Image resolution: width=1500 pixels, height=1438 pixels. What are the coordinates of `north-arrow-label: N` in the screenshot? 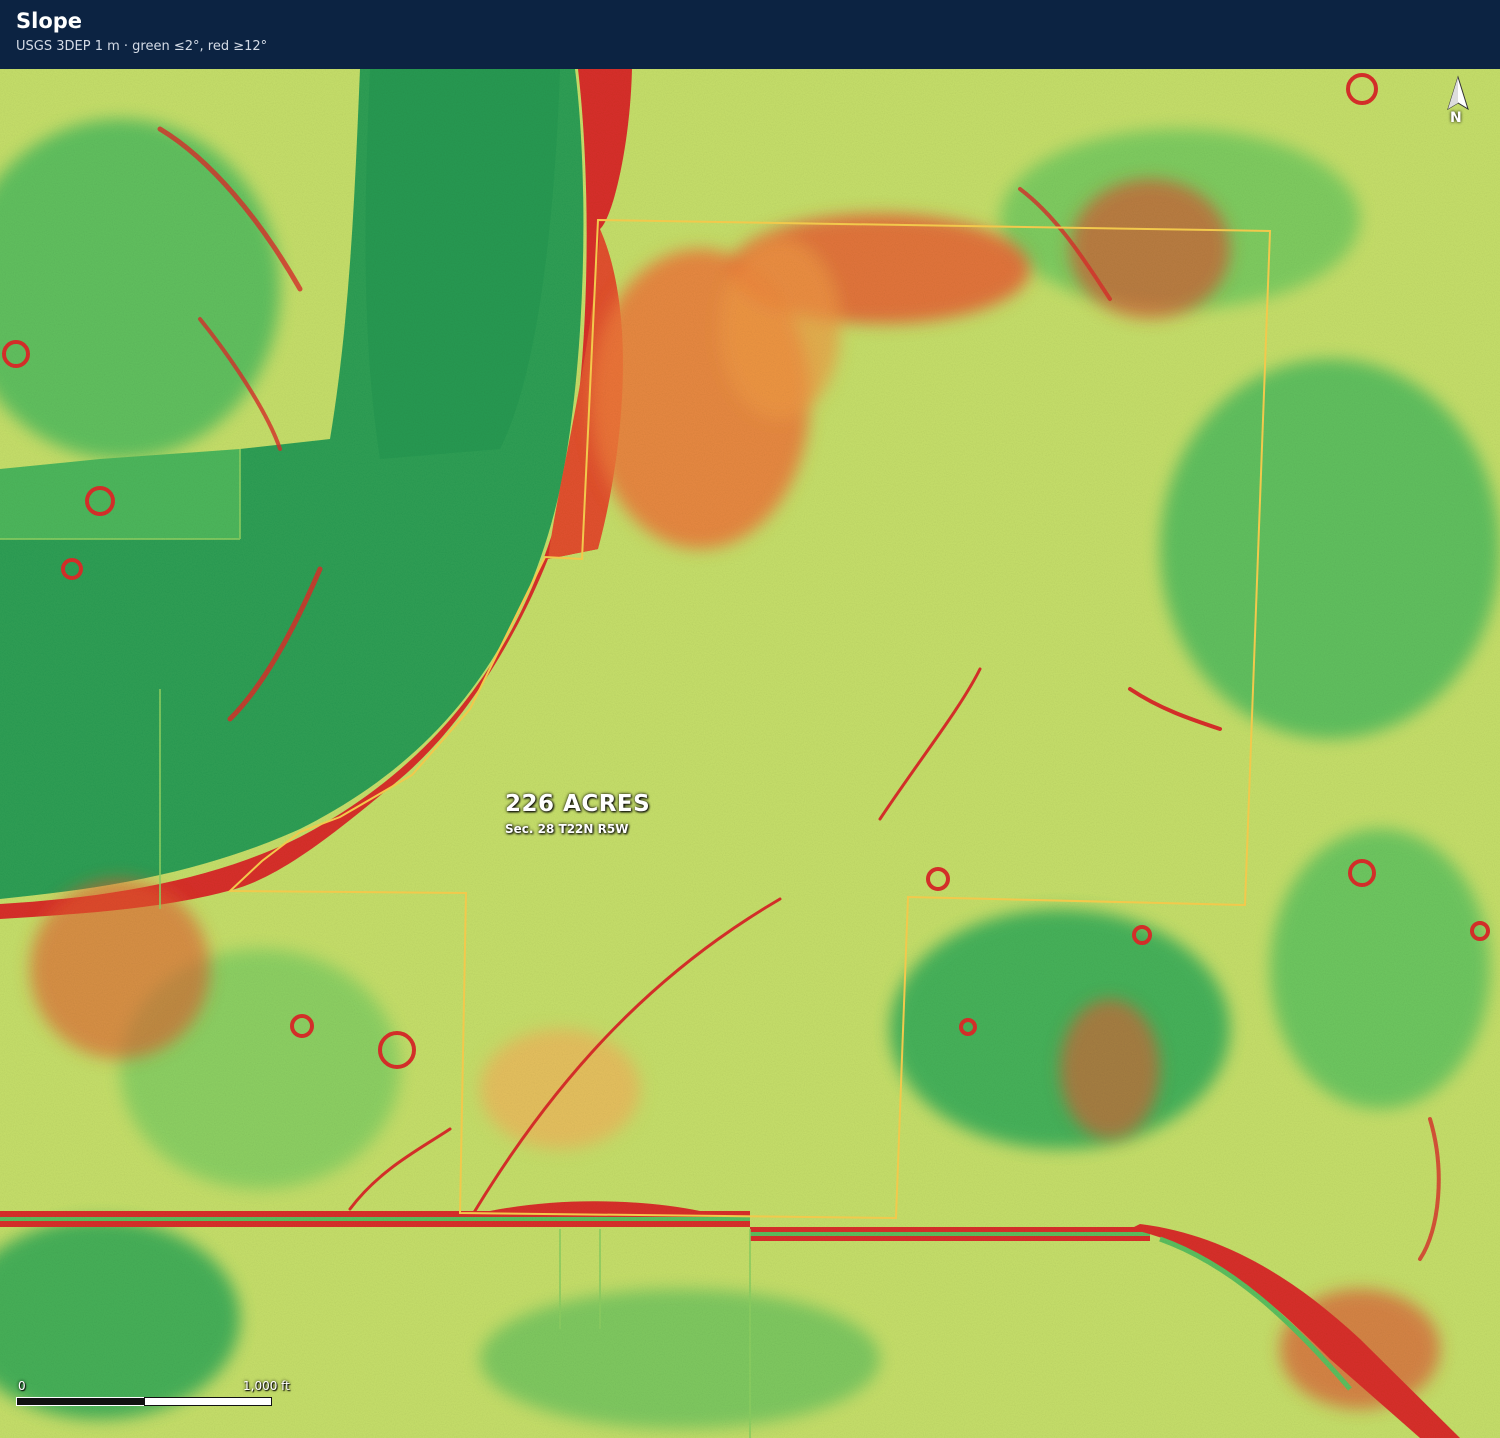 It's located at (1456, 118).